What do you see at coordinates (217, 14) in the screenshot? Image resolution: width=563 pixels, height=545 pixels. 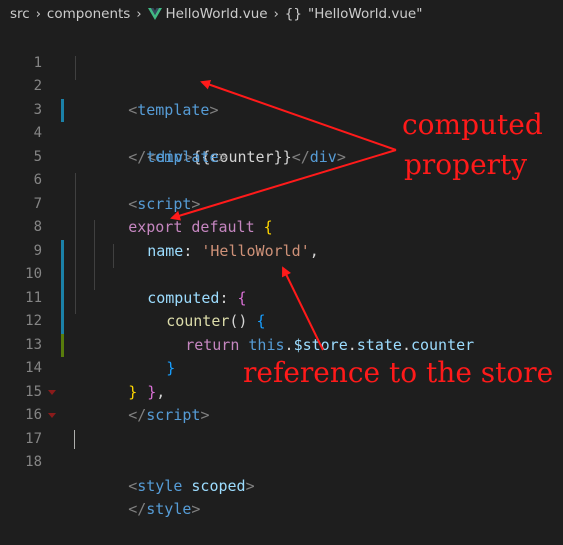 I see `breadcrumb-file: HelloWorld.vue` at bounding box center [217, 14].